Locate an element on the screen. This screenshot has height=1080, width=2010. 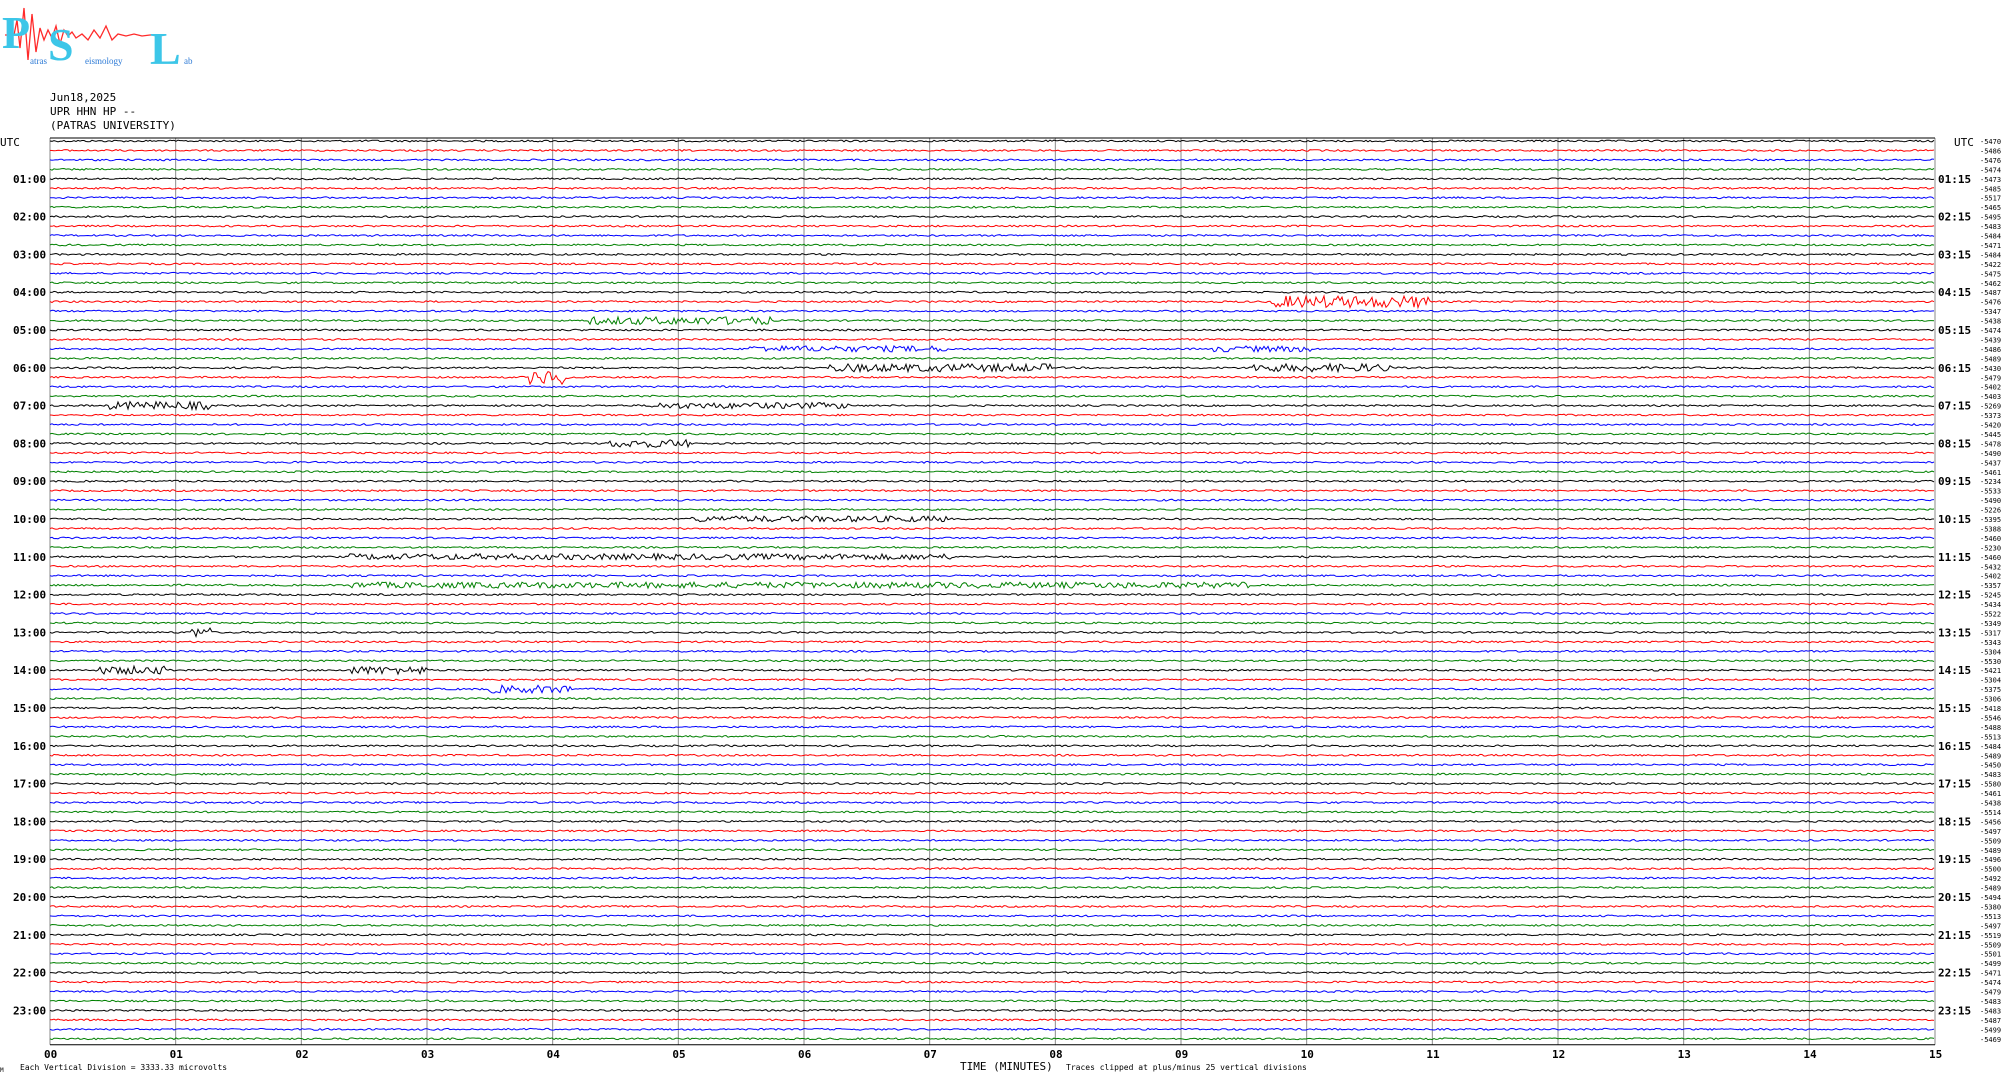
x-tick-label: 05 is located at coordinates (678, 1054).